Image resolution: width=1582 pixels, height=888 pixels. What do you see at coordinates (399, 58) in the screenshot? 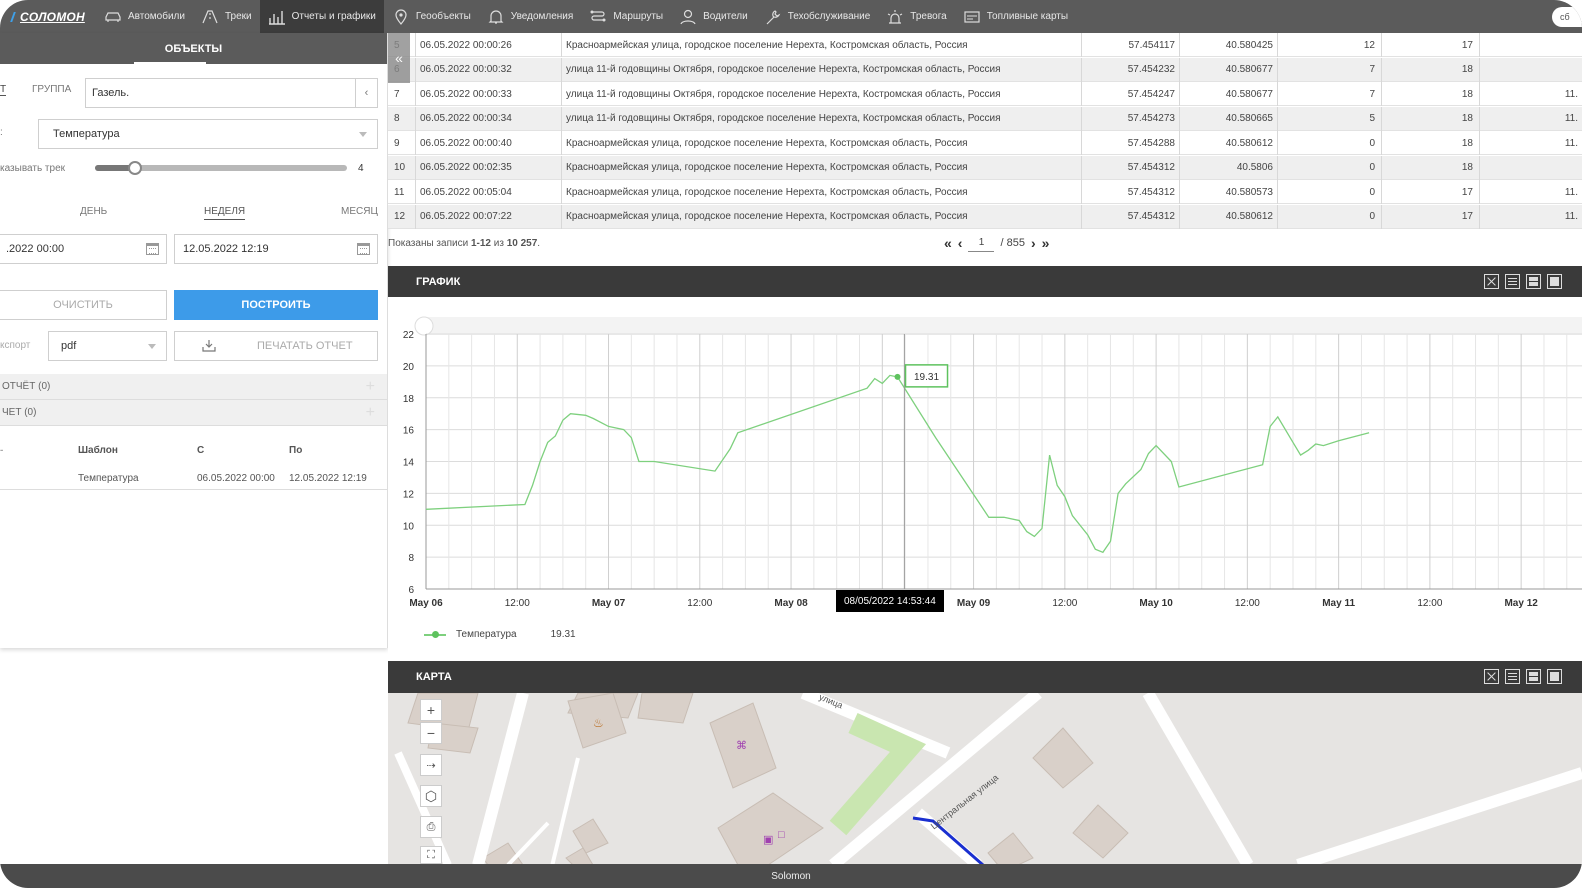
I see `collapse-panel-button: «` at bounding box center [399, 58].